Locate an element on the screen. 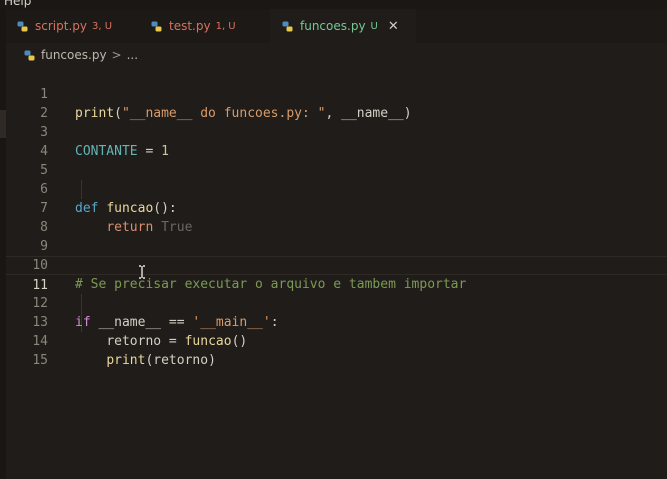 The height and width of the screenshot is (479, 667). chevron-right-icon: > is located at coordinates (116, 55).